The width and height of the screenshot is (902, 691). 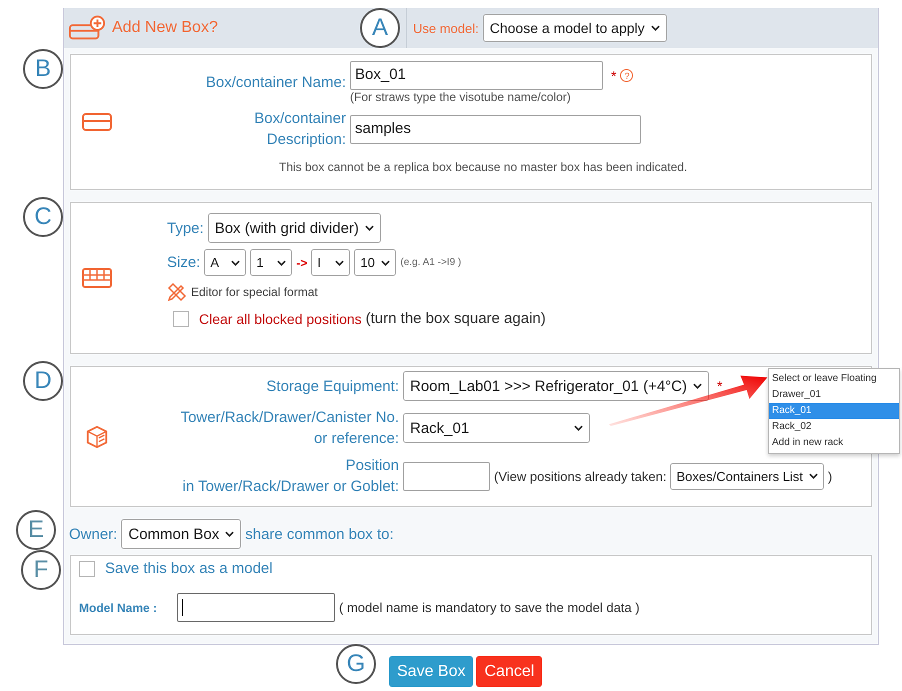 What do you see at coordinates (181, 318) in the screenshot?
I see `clear-checkbox` at bounding box center [181, 318].